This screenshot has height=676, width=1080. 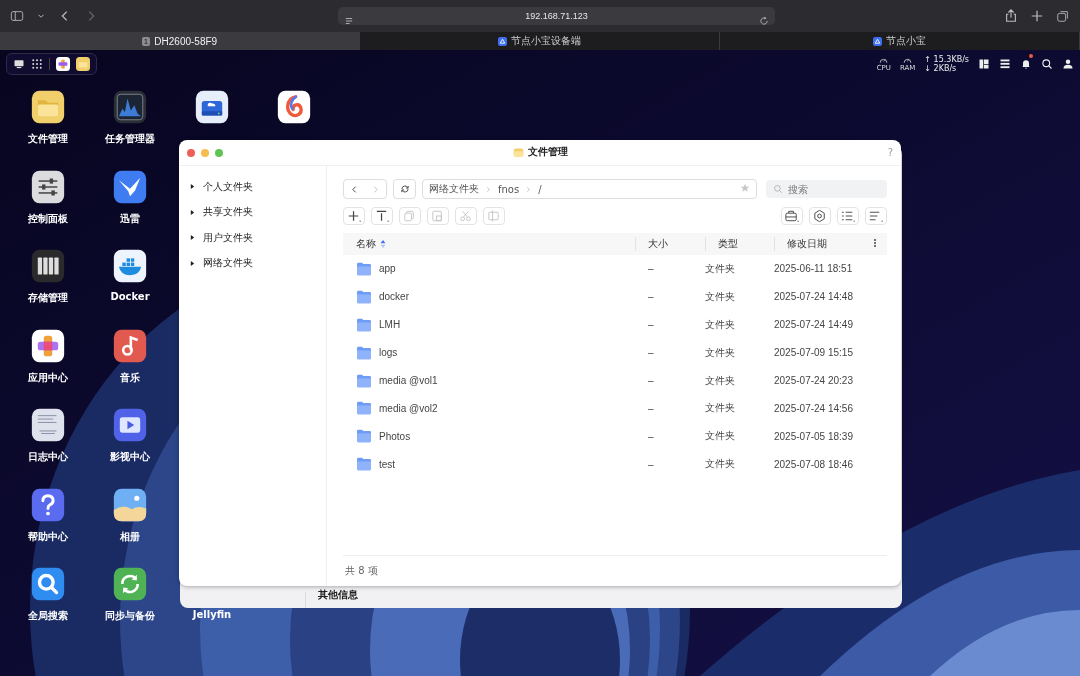 What do you see at coordinates (408, 380) in the screenshot?
I see `file-name: media @vol1` at bounding box center [408, 380].